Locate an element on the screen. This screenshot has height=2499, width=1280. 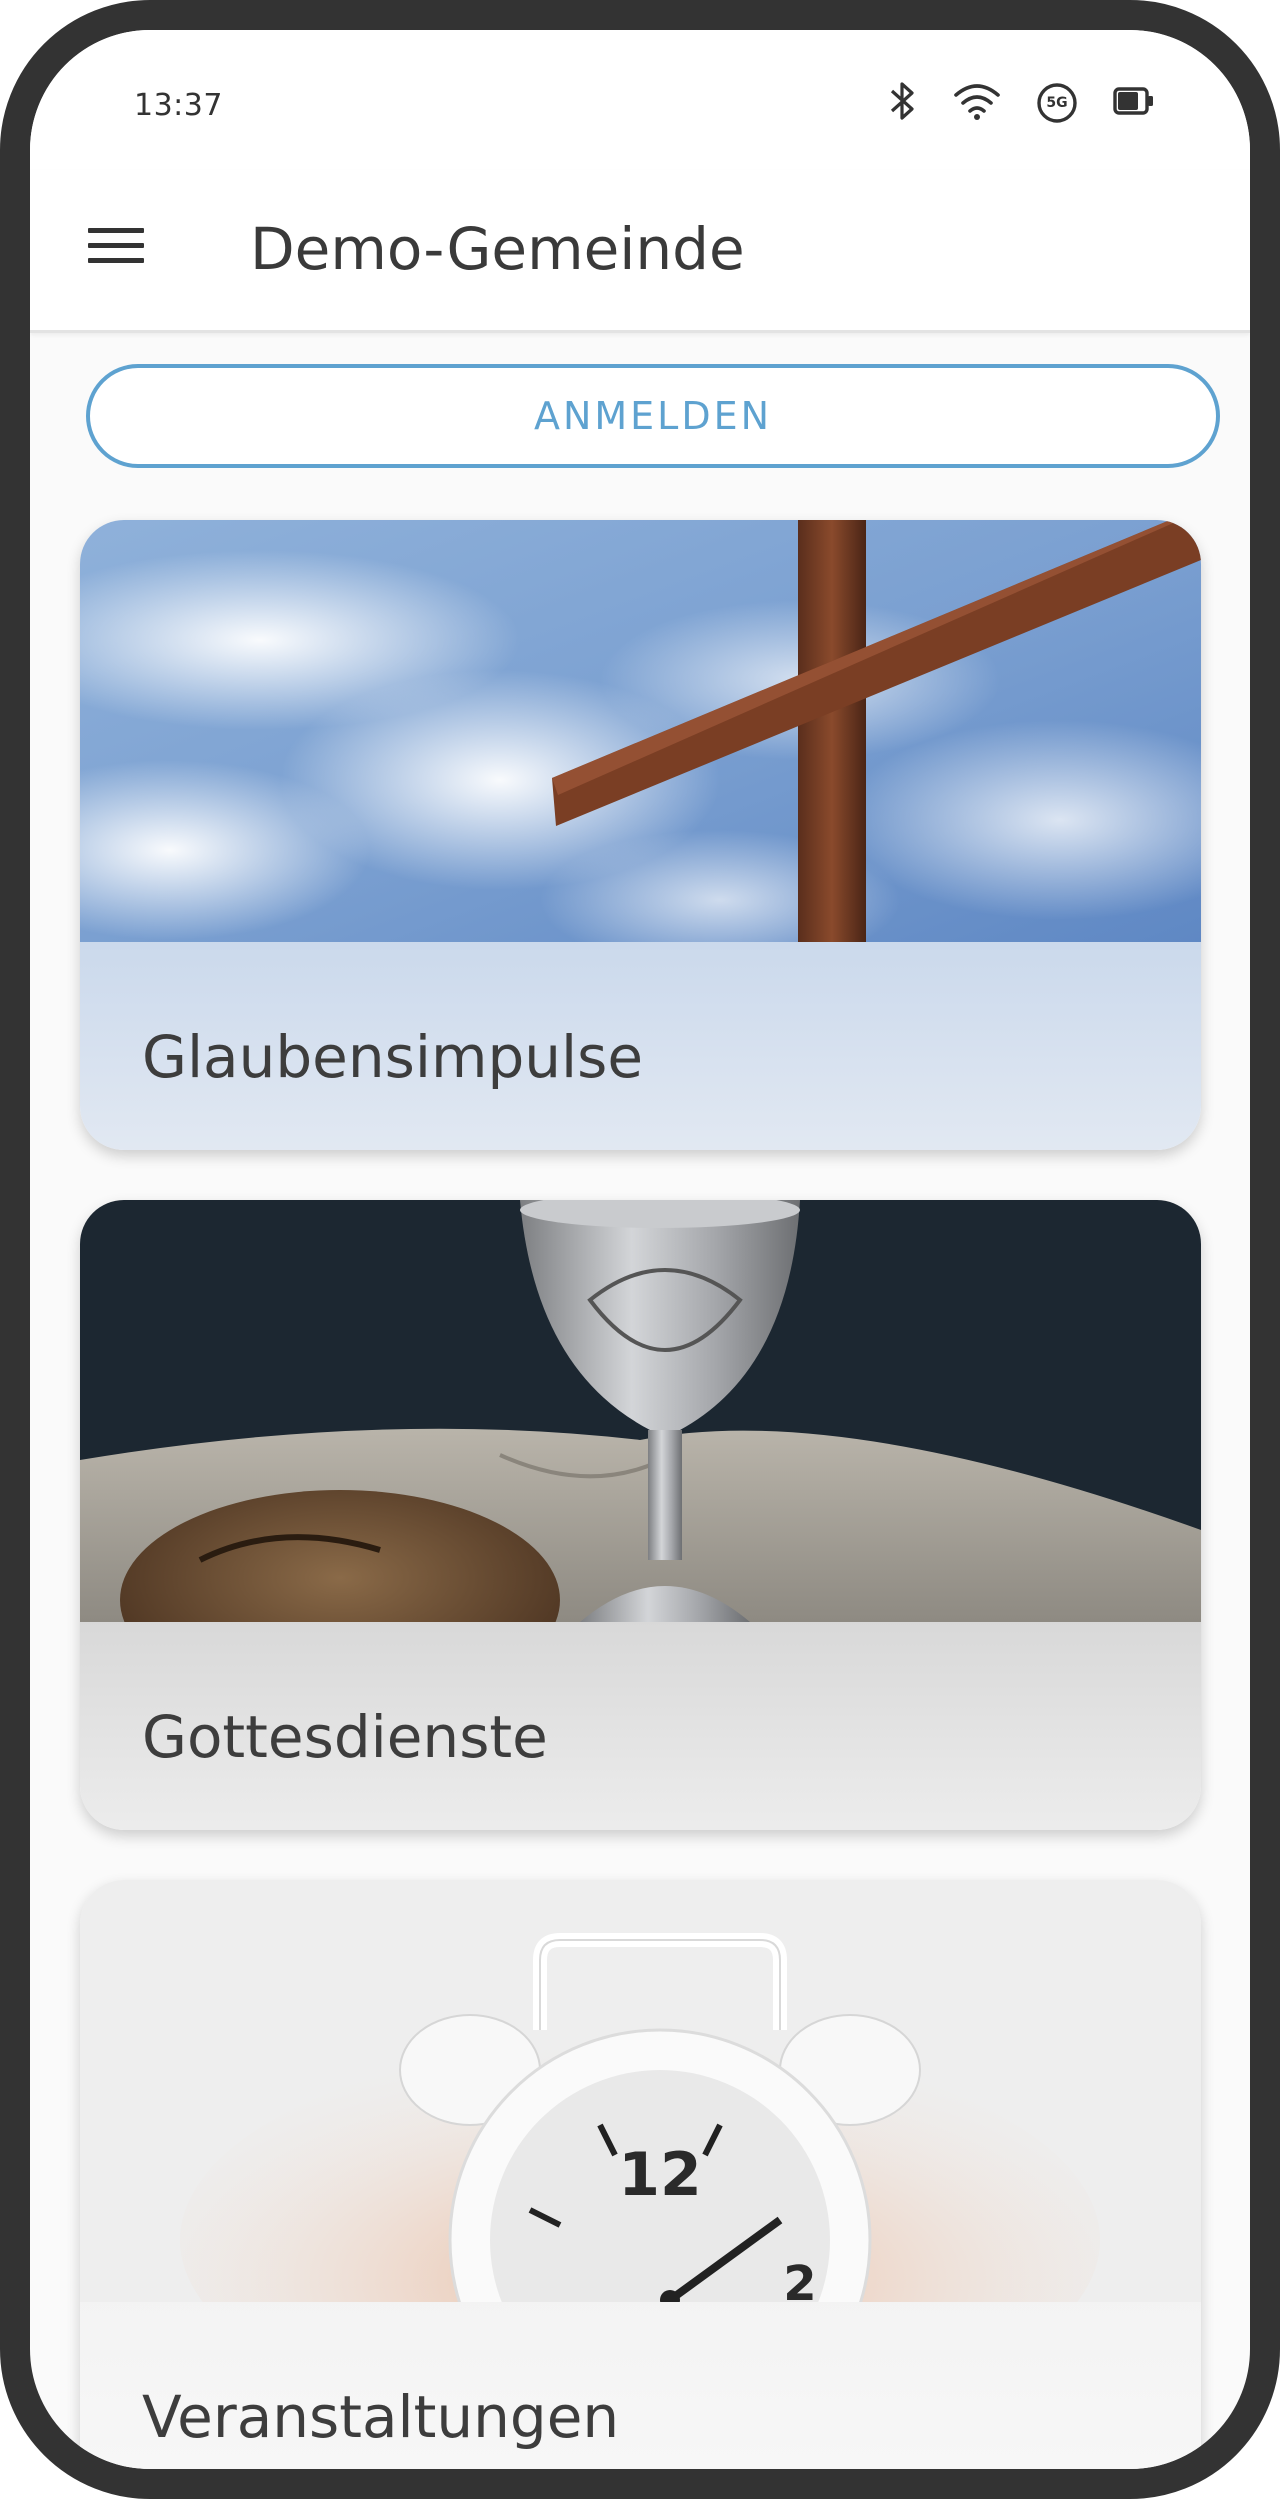
status-bar: 13:37 5G is located at coordinates (640, 100).